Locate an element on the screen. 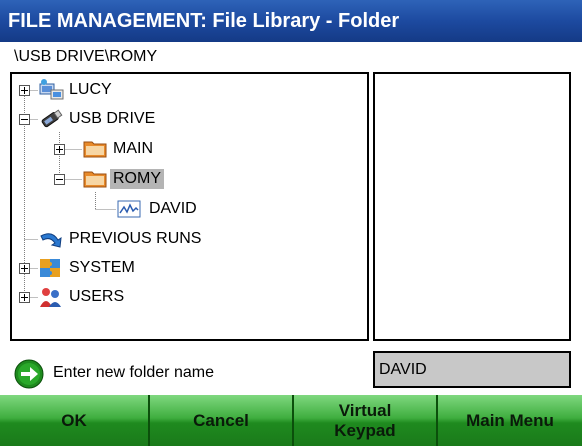 This screenshot has height=446, width=582. tree-node-previous-runs: PREVIOUS RUNS is located at coordinates (135, 239).